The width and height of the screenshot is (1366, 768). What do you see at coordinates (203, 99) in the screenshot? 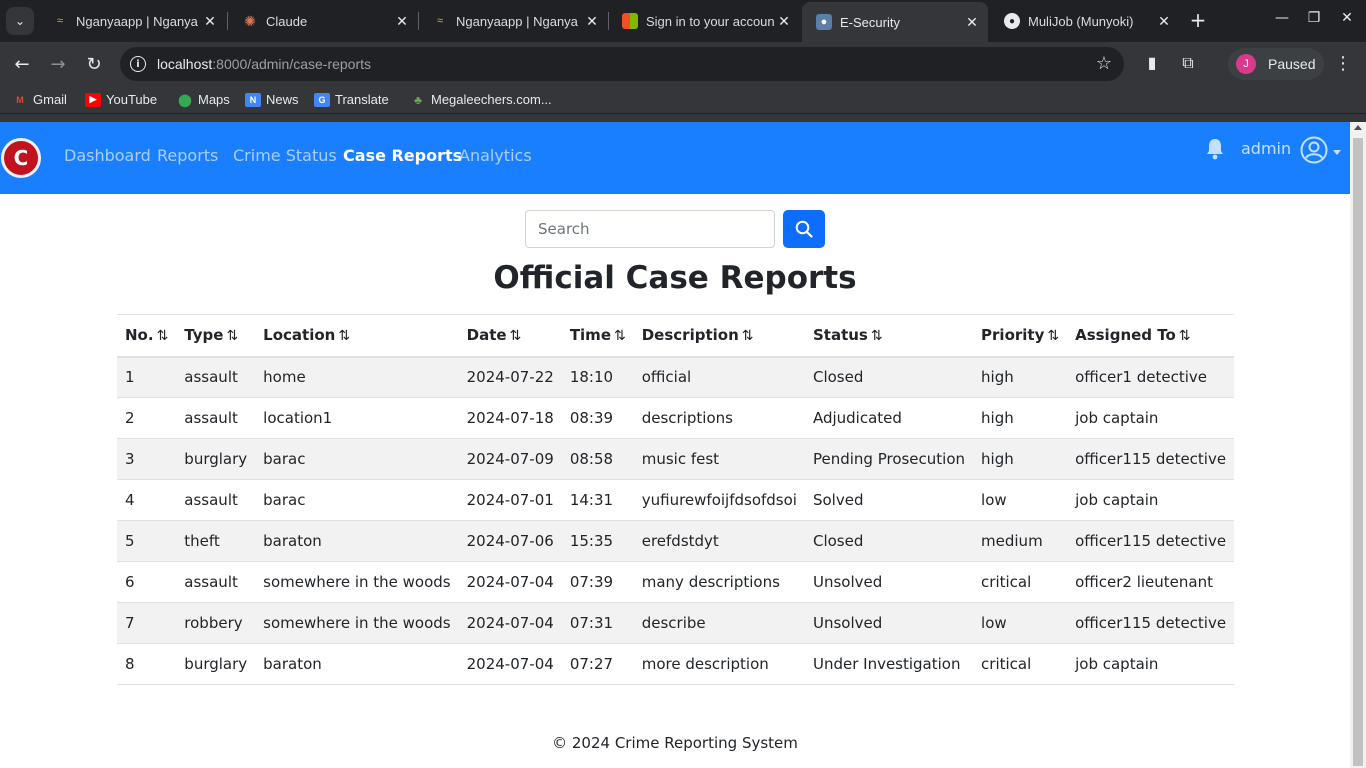
I see `bookmark-maps: ⬤ Maps` at bounding box center [203, 99].